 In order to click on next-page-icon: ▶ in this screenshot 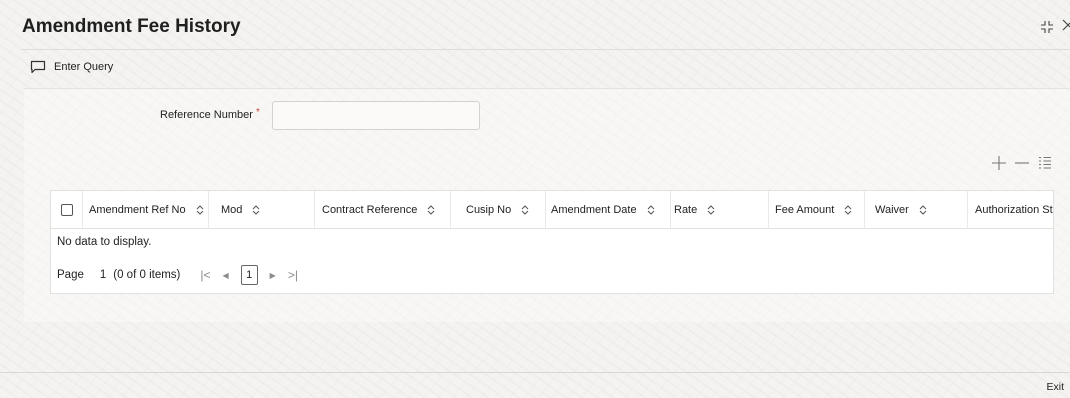, I will do `click(273, 275)`.